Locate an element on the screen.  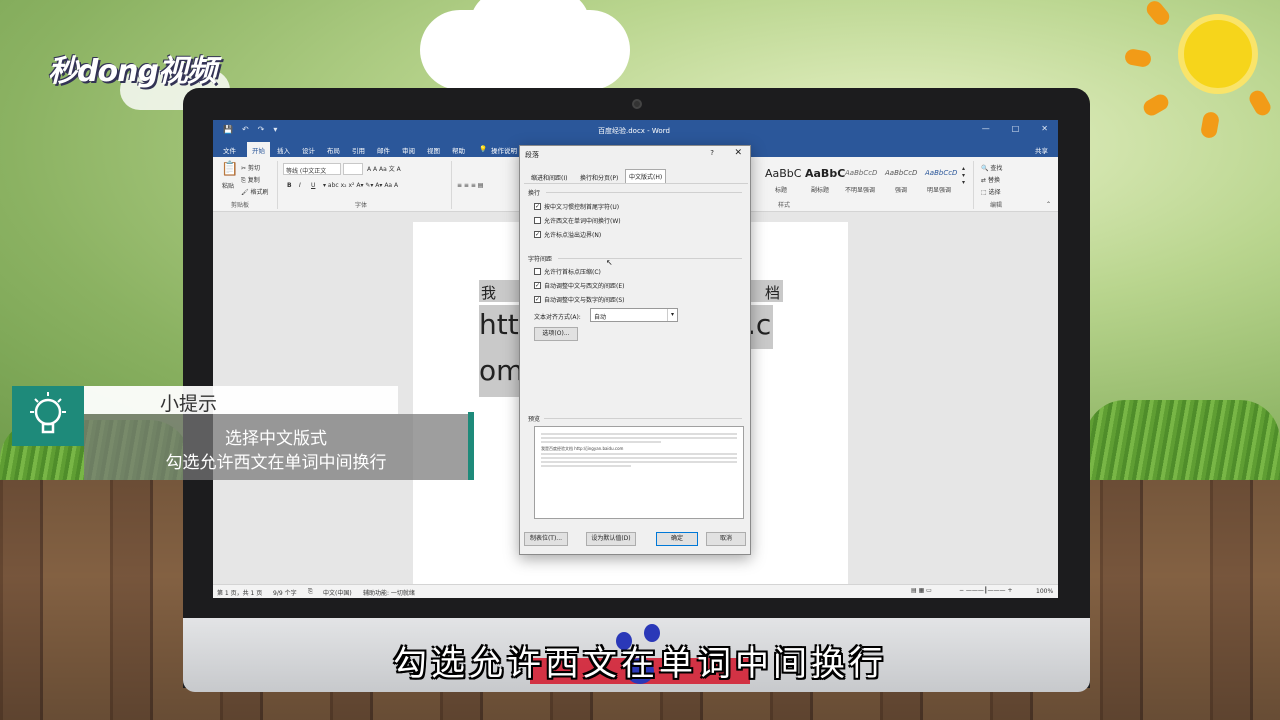
select-button: ⬚ 选择 is located at coordinates (991, 191).